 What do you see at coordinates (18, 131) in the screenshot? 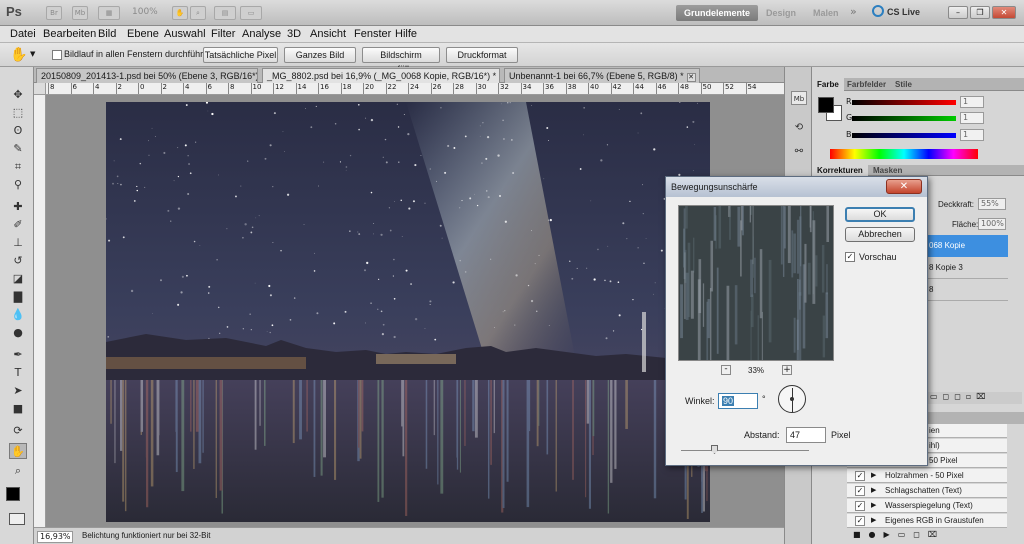
I see `lasso-tool-icon: ʘ` at bounding box center [18, 131].